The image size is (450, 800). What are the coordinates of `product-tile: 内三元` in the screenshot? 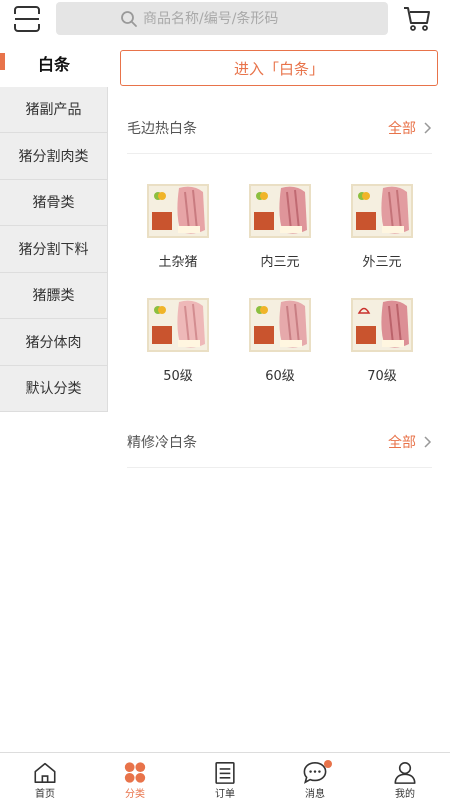 It's located at (280, 241).